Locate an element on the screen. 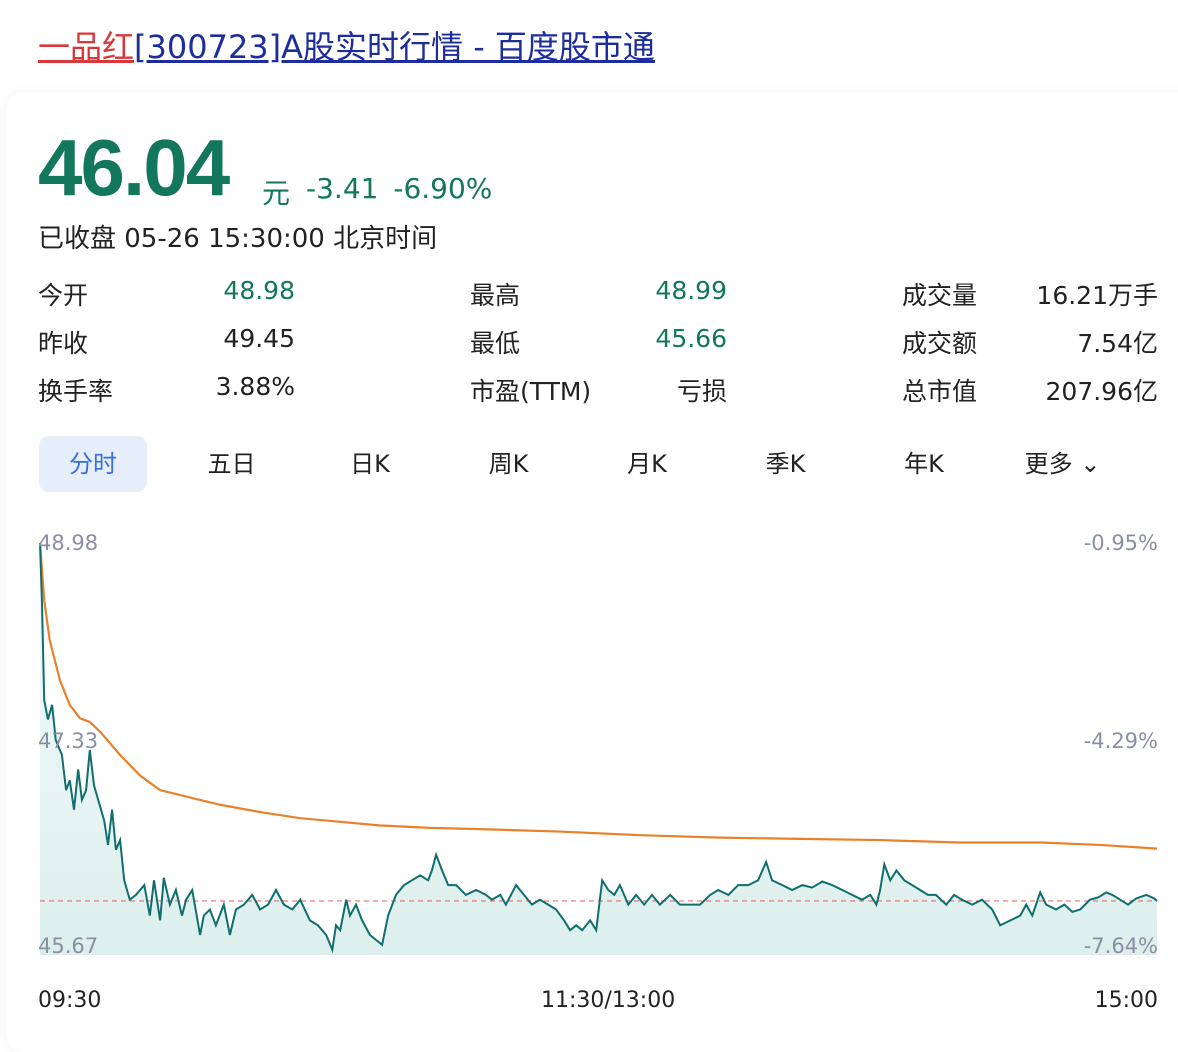 This screenshot has width=1178, height=1052. tab-label: 五日 is located at coordinates (231, 464).